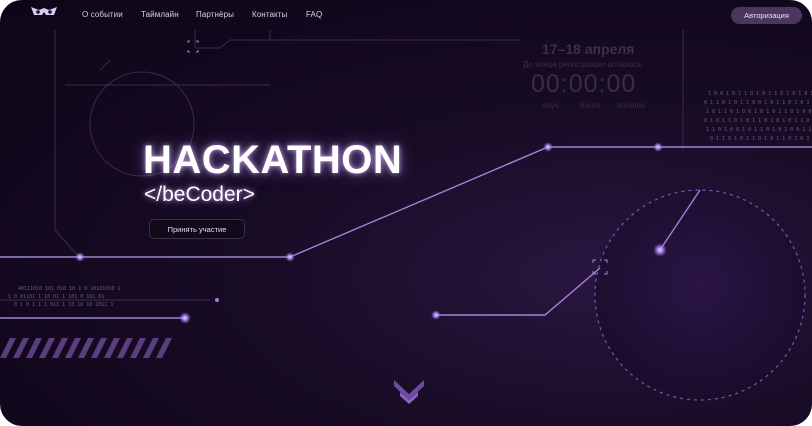 Image resolution: width=812 pixels, height=426 pixels. Describe the element at coordinates (760, 94) in the screenshot. I see `svg-text:1 0 0 1 0 1 1 0 1 0 1 1 0 1: 1 0 0 1 0 1 1 0 1 0 1 1 0 1 0 1 0 1 0` at that location.